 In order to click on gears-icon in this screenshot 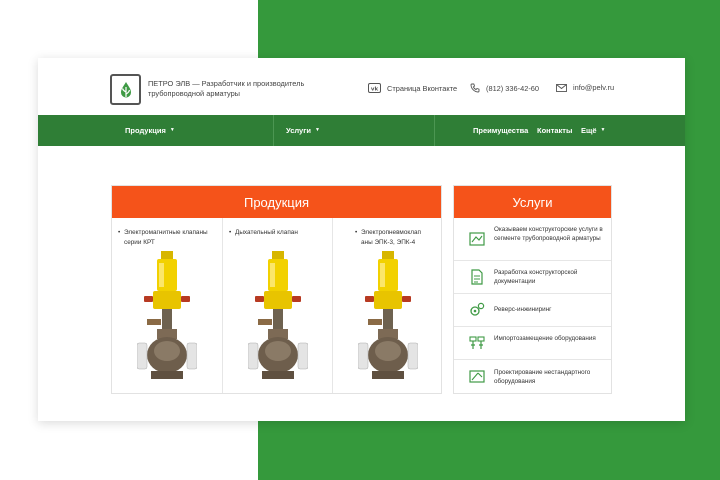, I will do `click(477, 309)`.